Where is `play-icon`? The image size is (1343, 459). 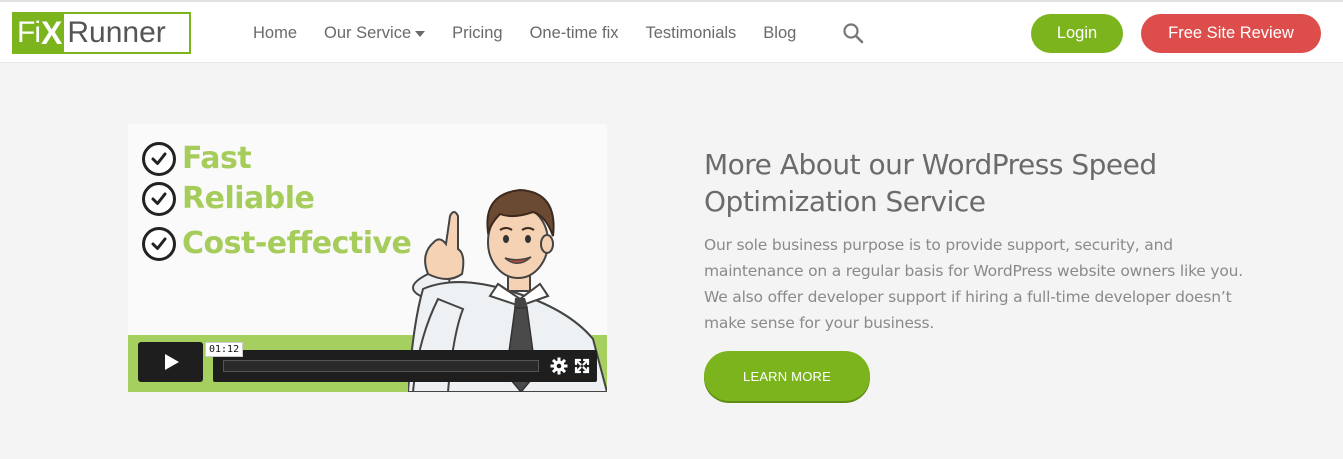 play-icon is located at coordinates (171, 362).